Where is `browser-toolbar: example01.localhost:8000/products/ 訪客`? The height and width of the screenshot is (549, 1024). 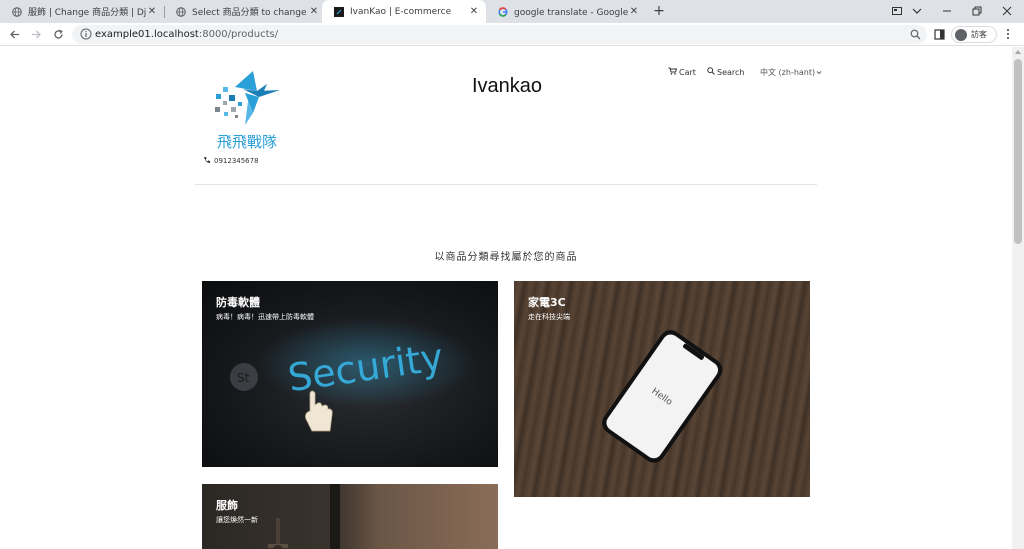 browser-toolbar: example01.localhost:8000/products/ 訪客 is located at coordinates (512, 34).